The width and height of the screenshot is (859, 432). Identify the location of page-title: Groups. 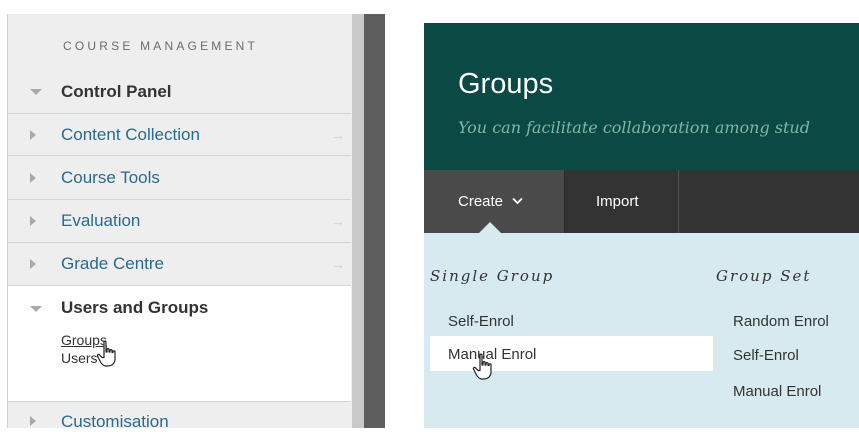
(506, 84).